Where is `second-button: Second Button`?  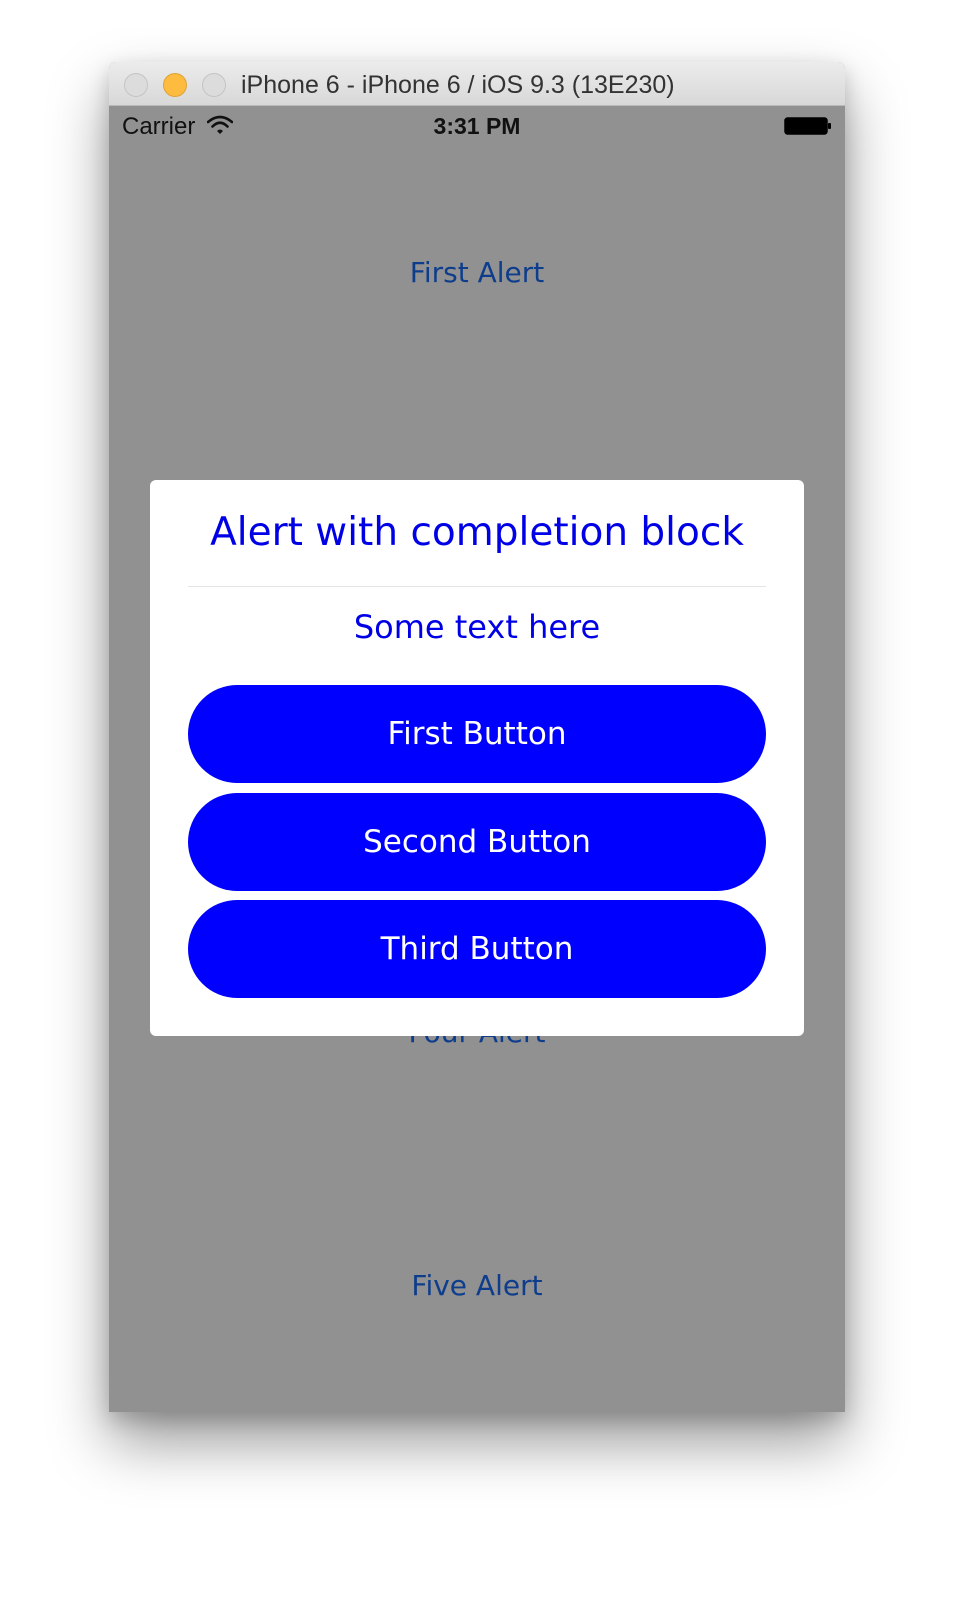
second-button: Second Button is located at coordinates (477, 842).